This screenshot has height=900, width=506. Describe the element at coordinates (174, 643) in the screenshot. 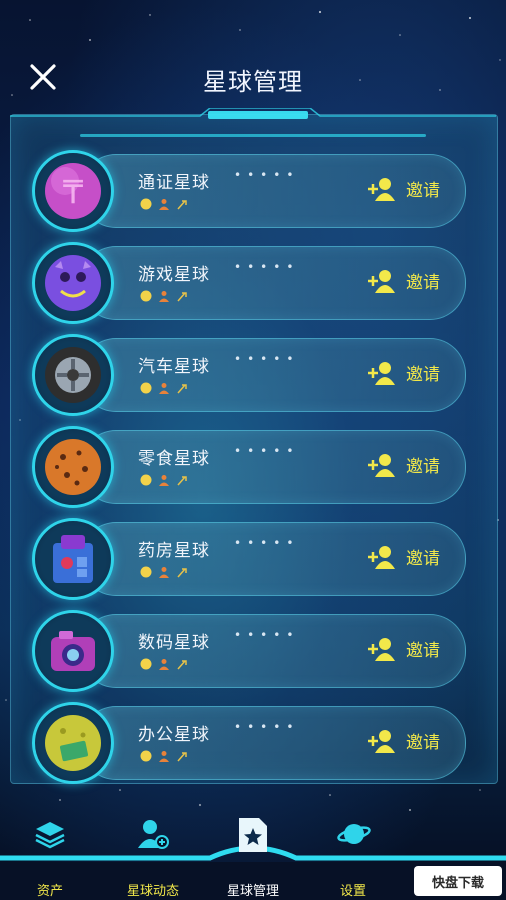

I see `planet-name: 数码星球` at that location.